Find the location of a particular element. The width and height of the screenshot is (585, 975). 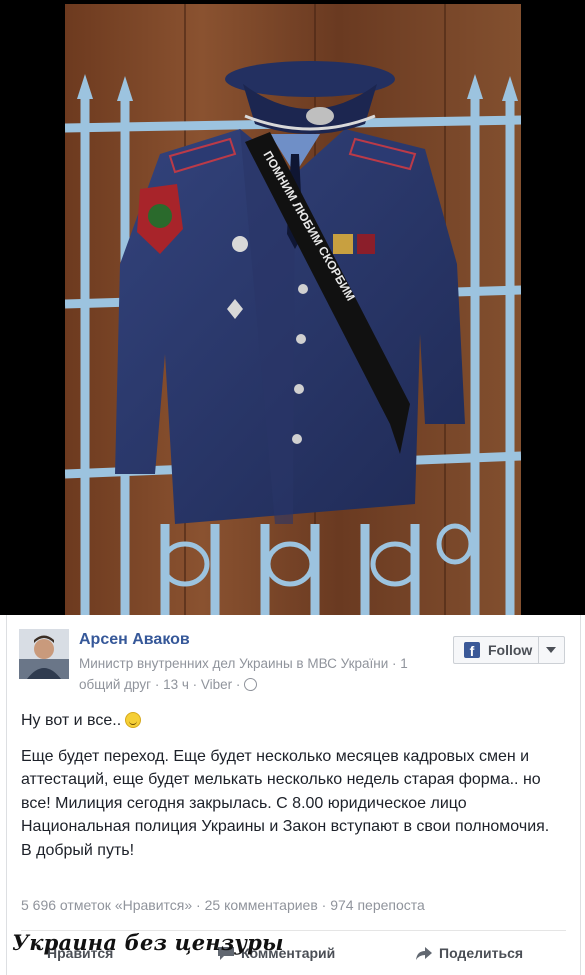

smiley-icon is located at coordinates (133, 720).